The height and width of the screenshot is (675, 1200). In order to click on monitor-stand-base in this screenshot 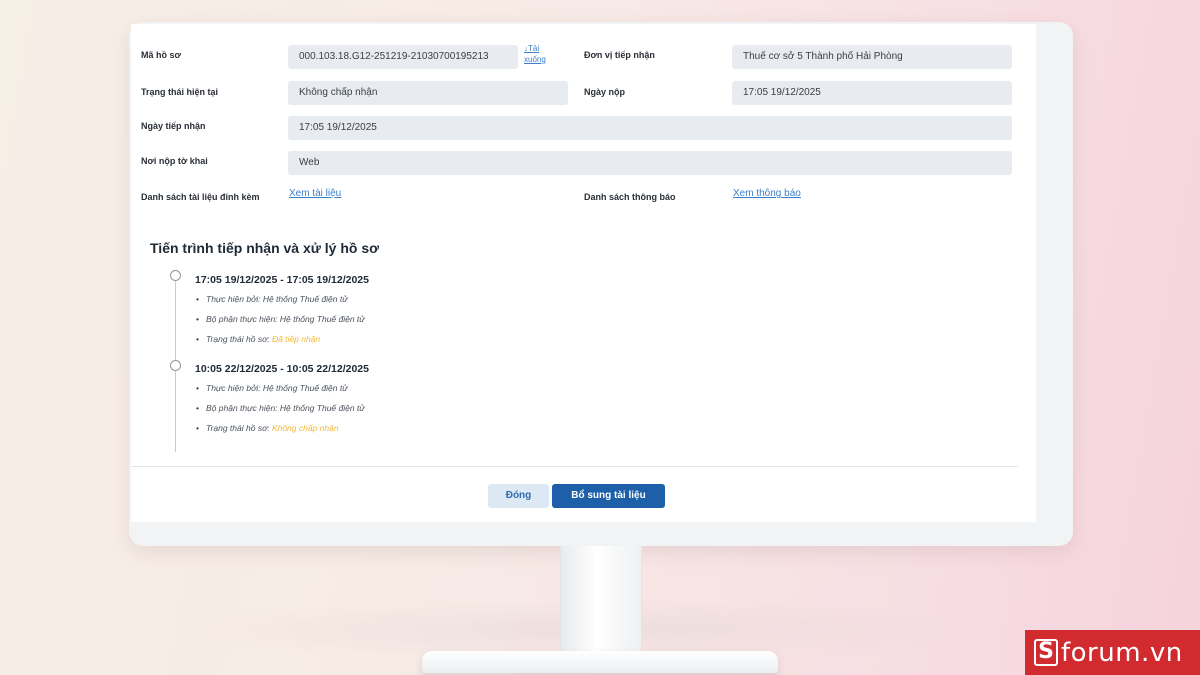, I will do `click(600, 662)`.